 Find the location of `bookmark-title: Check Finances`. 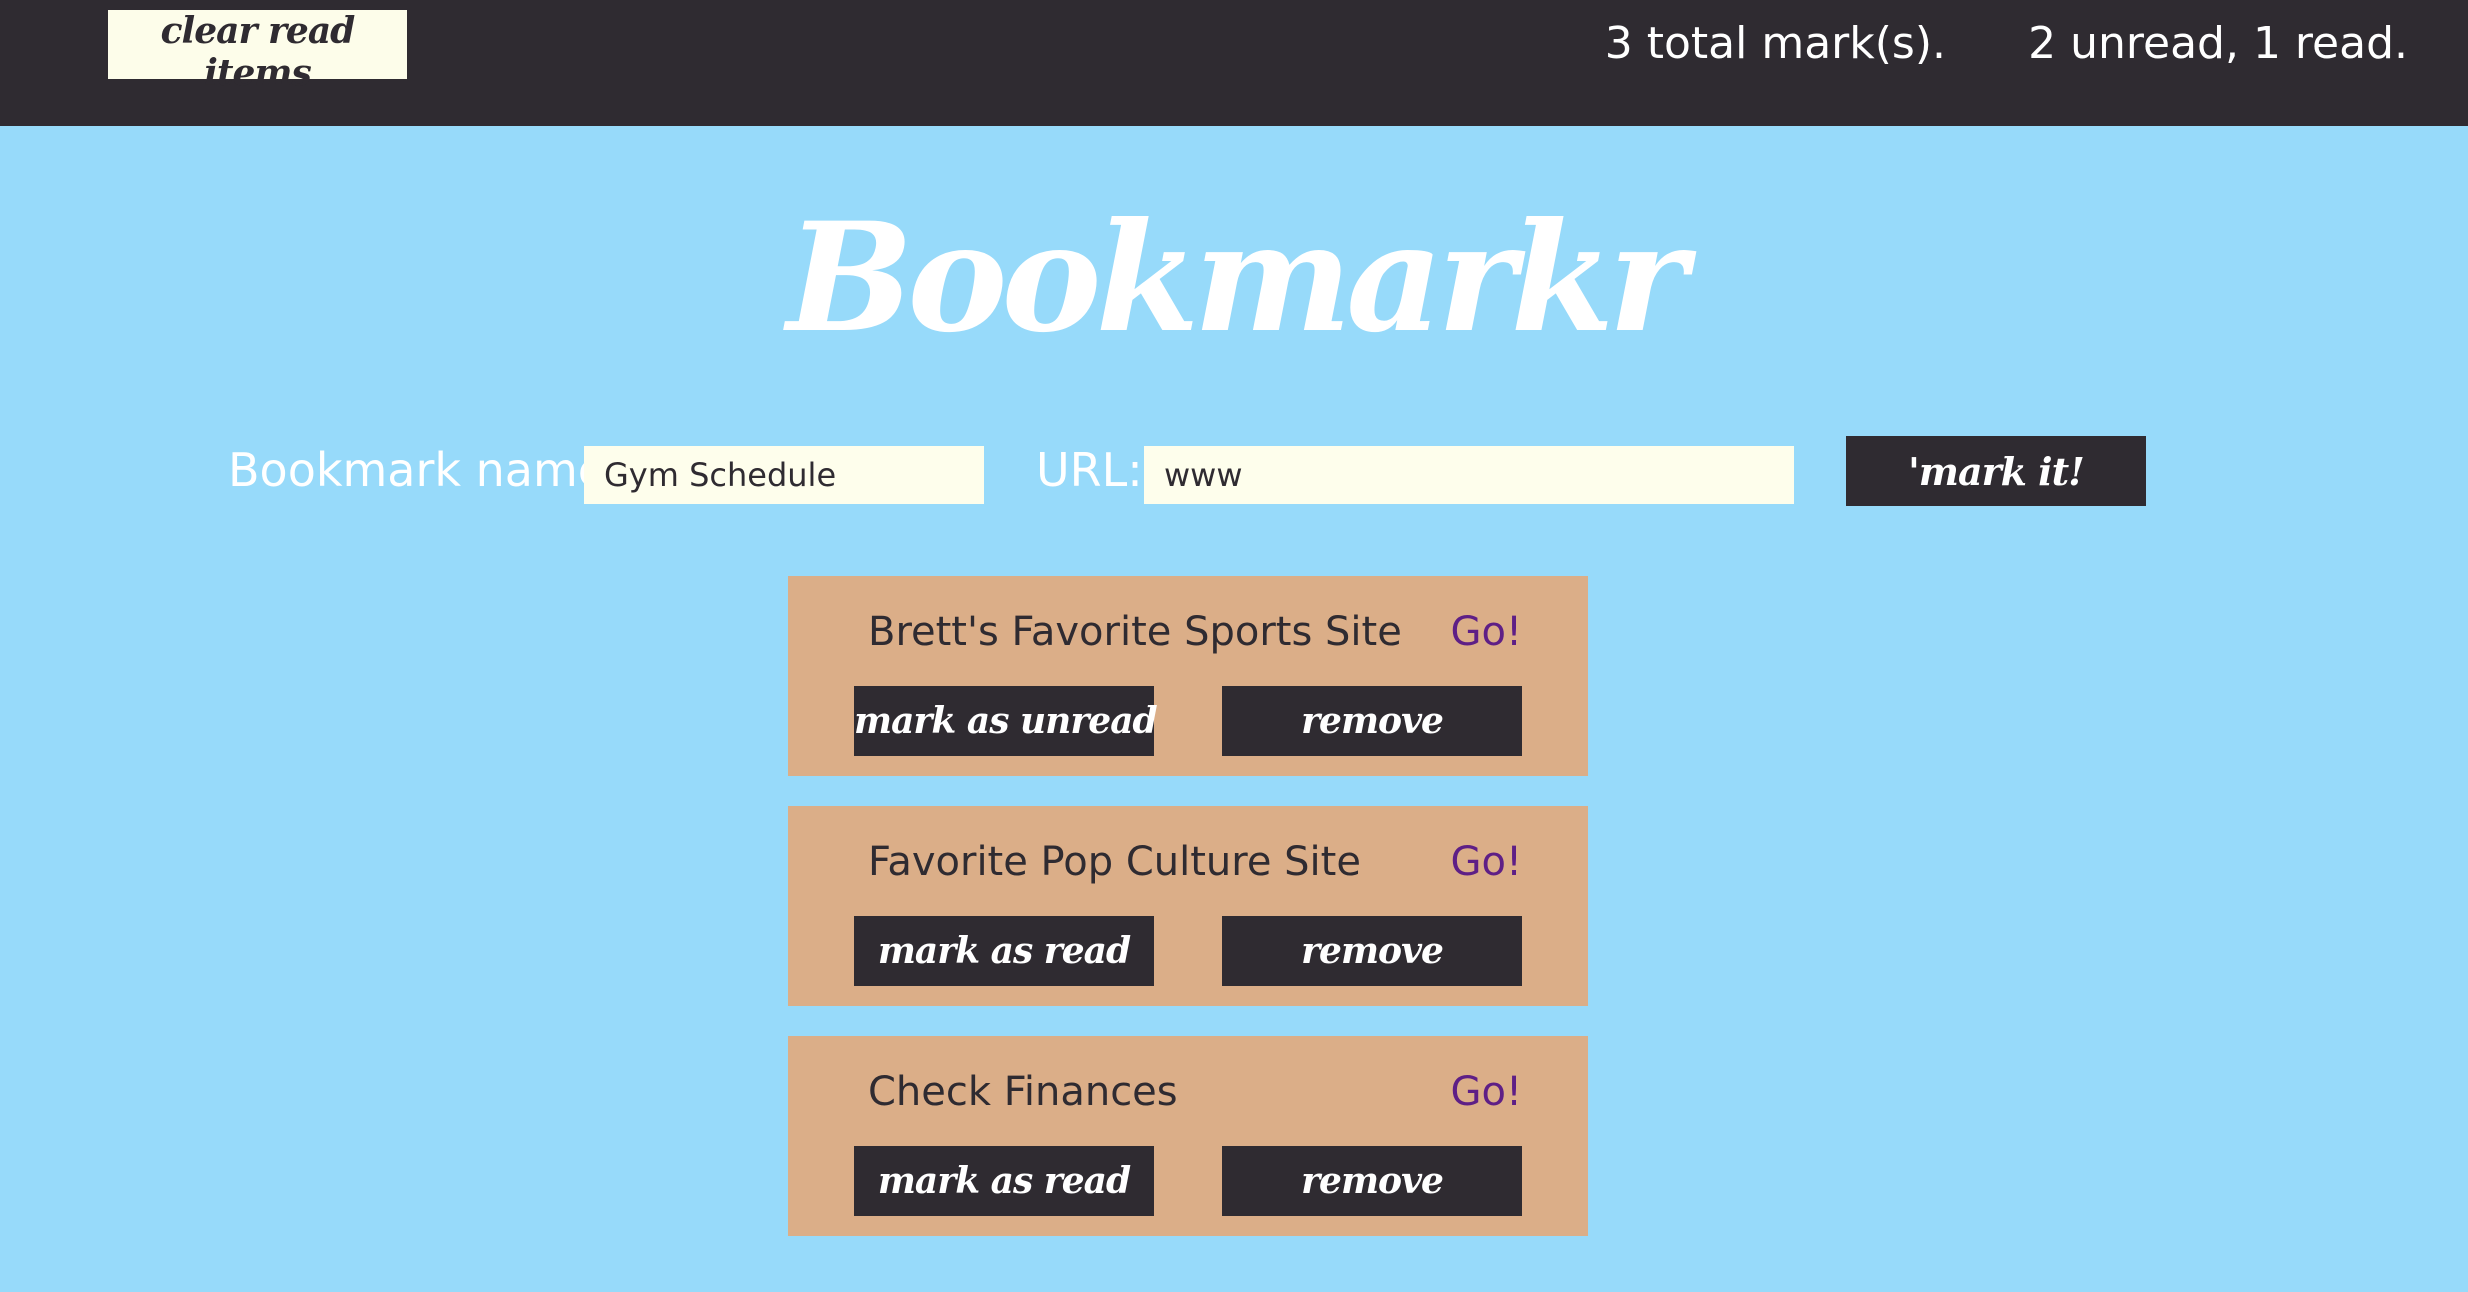

bookmark-title: Check Finances is located at coordinates (1023, 1092).